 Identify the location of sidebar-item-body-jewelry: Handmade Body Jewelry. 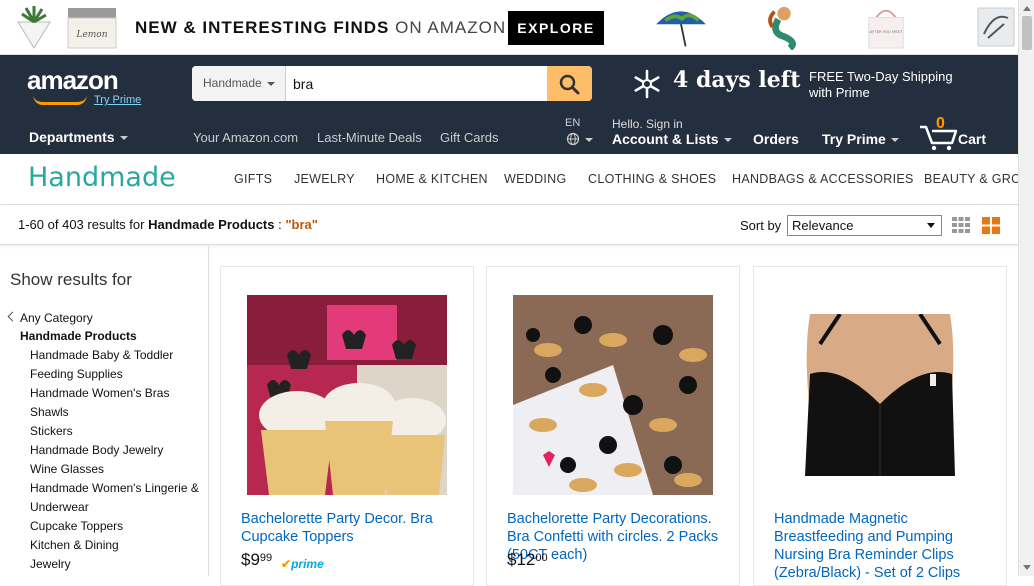
(96, 450).